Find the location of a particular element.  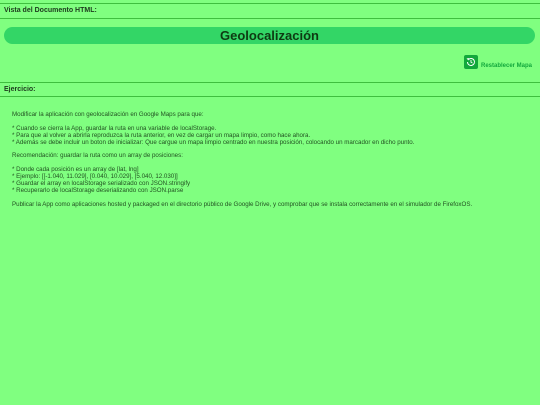

reset-map-label: Restablecer Mapa is located at coordinates (507, 65).